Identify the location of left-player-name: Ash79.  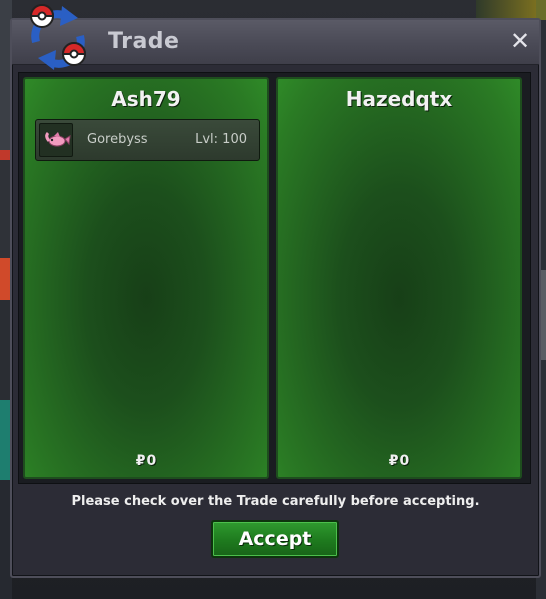
(146, 99).